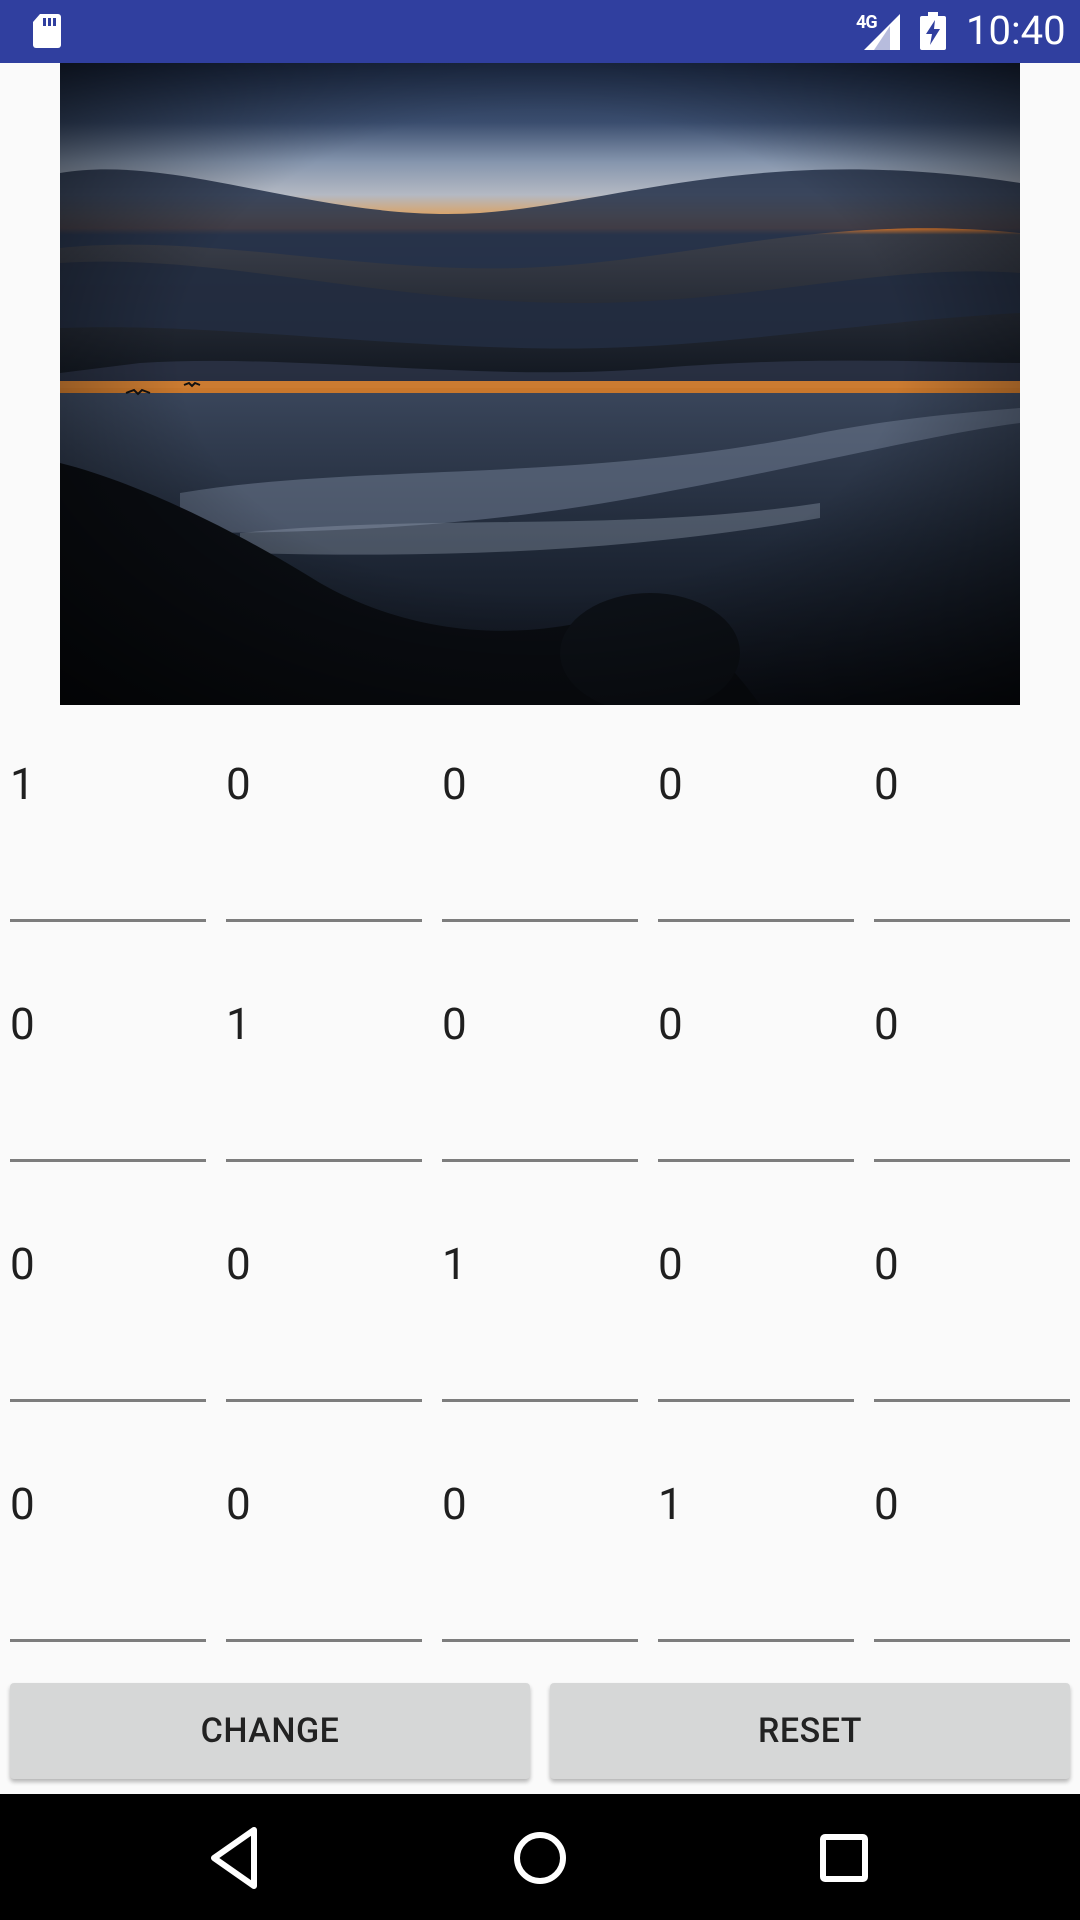 The image size is (1080, 1920). I want to click on navigation-bar, so click(540, 1857).